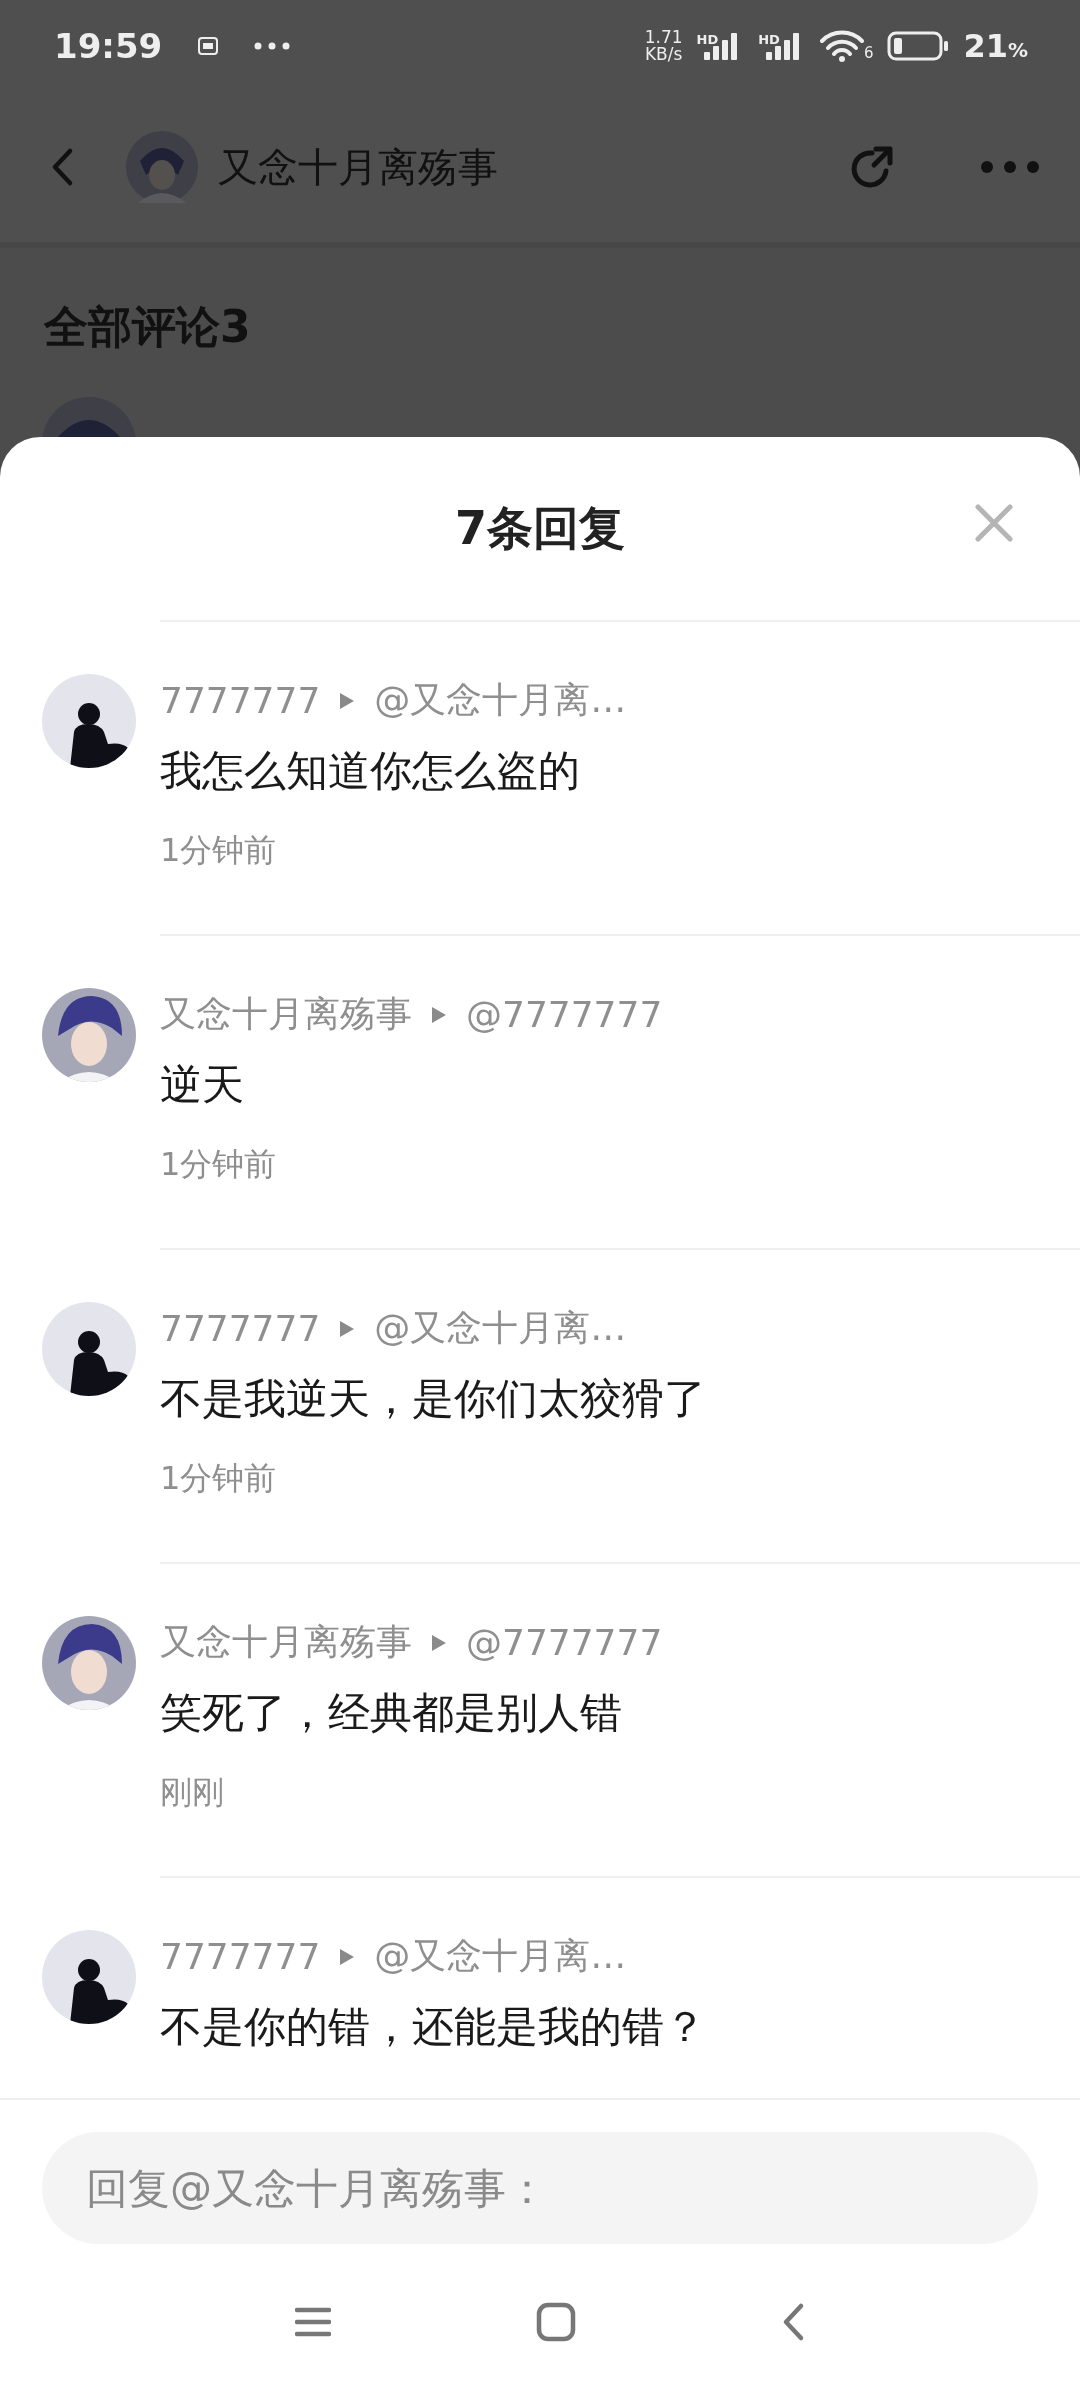 This screenshot has width=1080, height=2400. What do you see at coordinates (312, 2322) in the screenshot?
I see `menu-icon` at bounding box center [312, 2322].